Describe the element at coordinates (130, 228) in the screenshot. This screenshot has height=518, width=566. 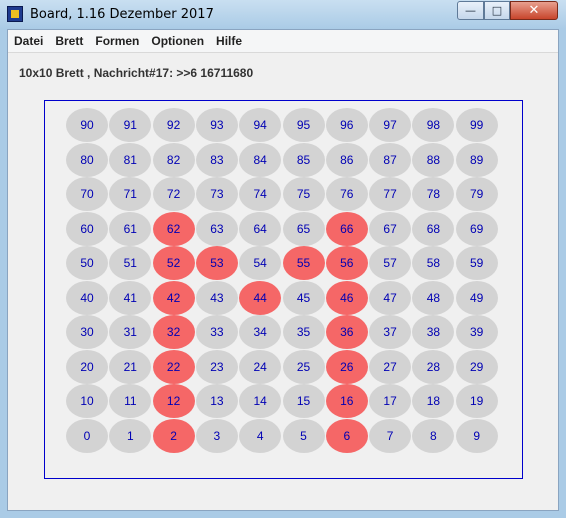
I see `board-cell-61: 61` at that location.